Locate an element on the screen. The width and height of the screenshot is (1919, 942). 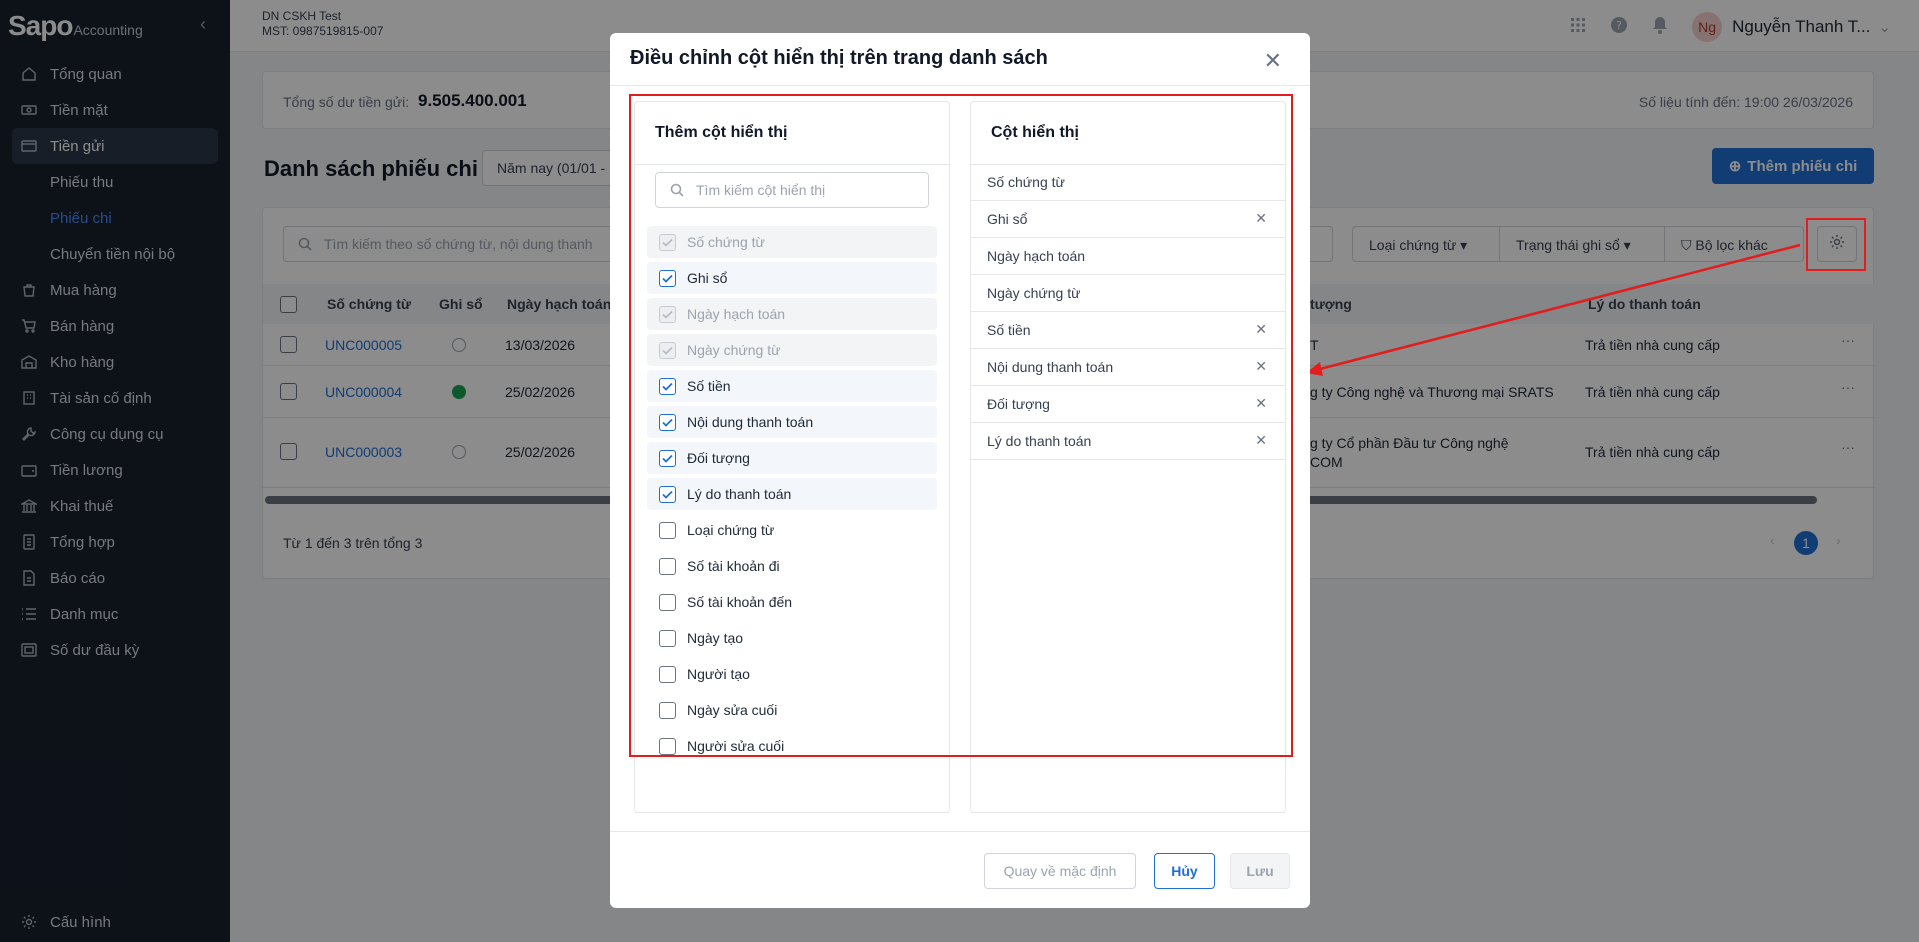
cancel-button: Hủy is located at coordinates (1184, 871).